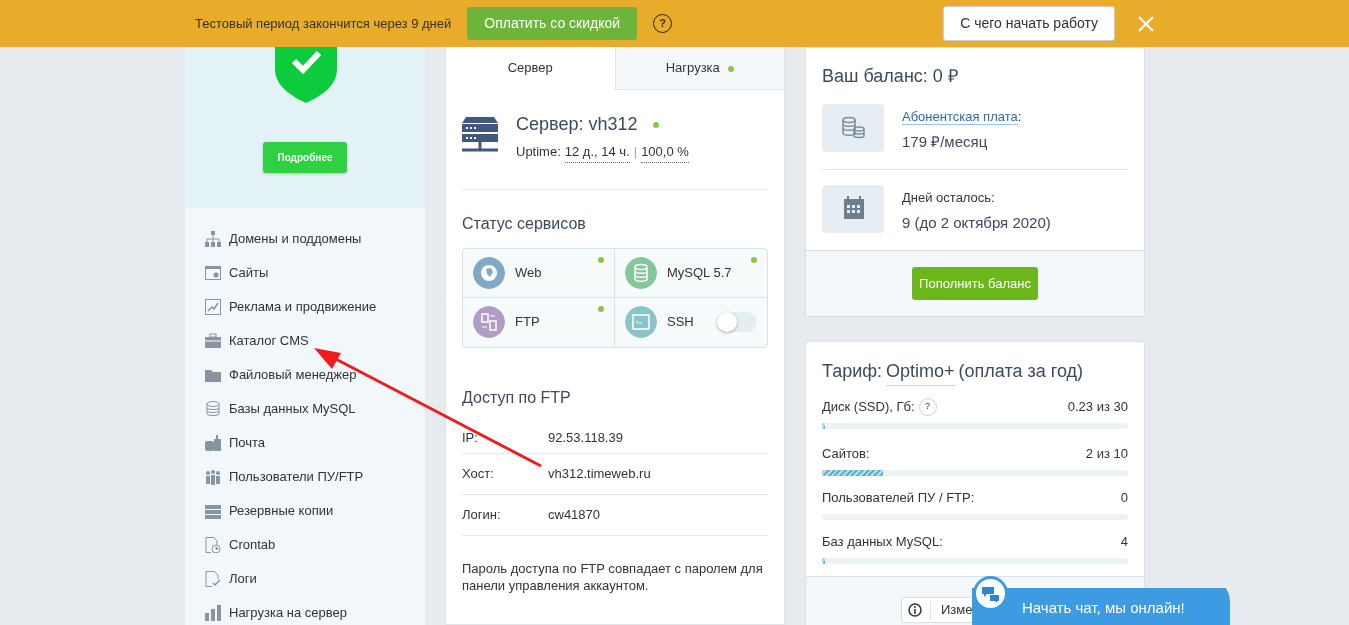 The height and width of the screenshot is (625, 1349). Describe the element at coordinates (213, 443) in the screenshot. I see `mailbox-icon` at that location.